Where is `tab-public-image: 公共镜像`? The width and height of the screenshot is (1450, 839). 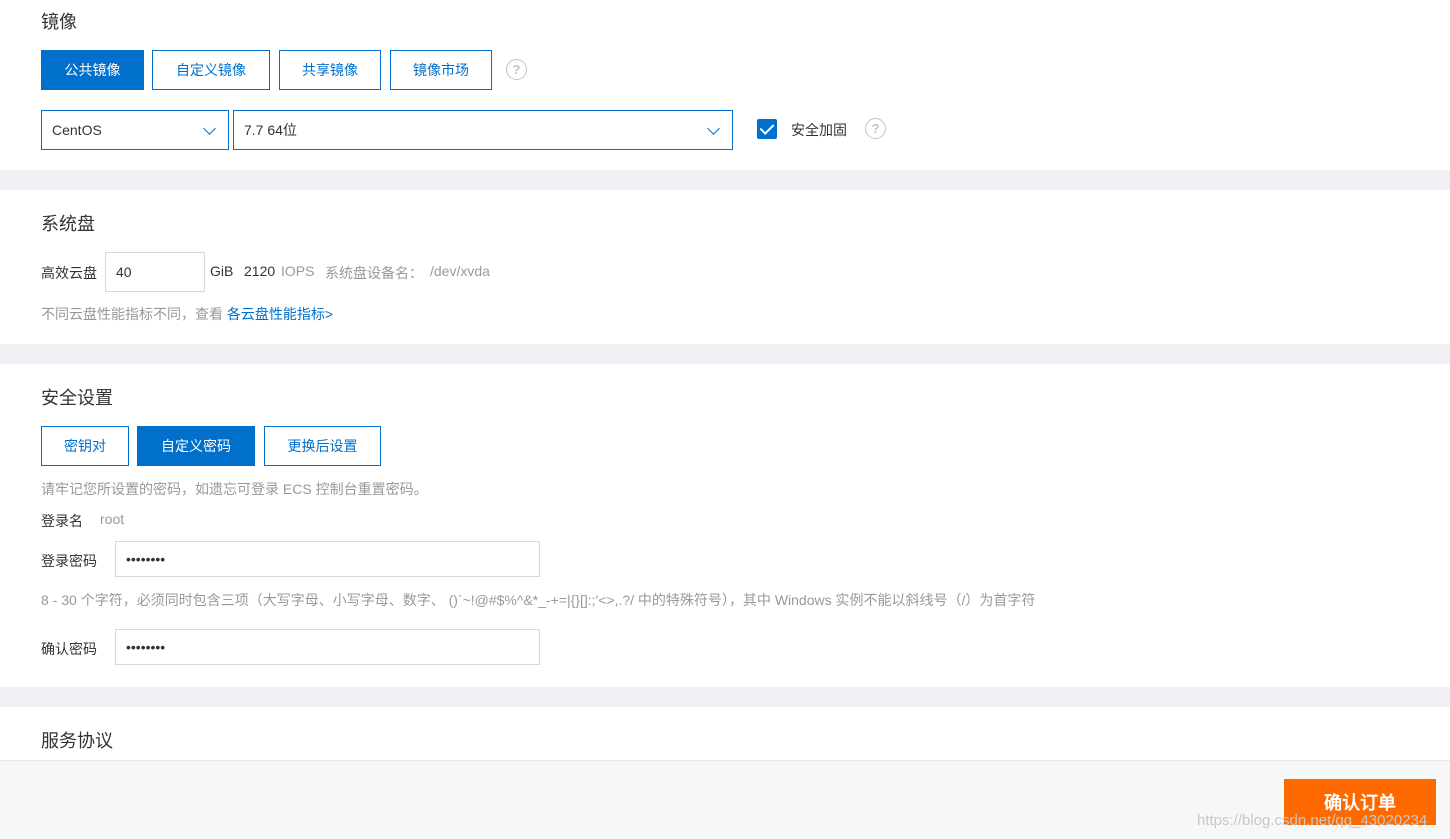
tab-public-image: 公共镜像 is located at coordinates (92, 70).